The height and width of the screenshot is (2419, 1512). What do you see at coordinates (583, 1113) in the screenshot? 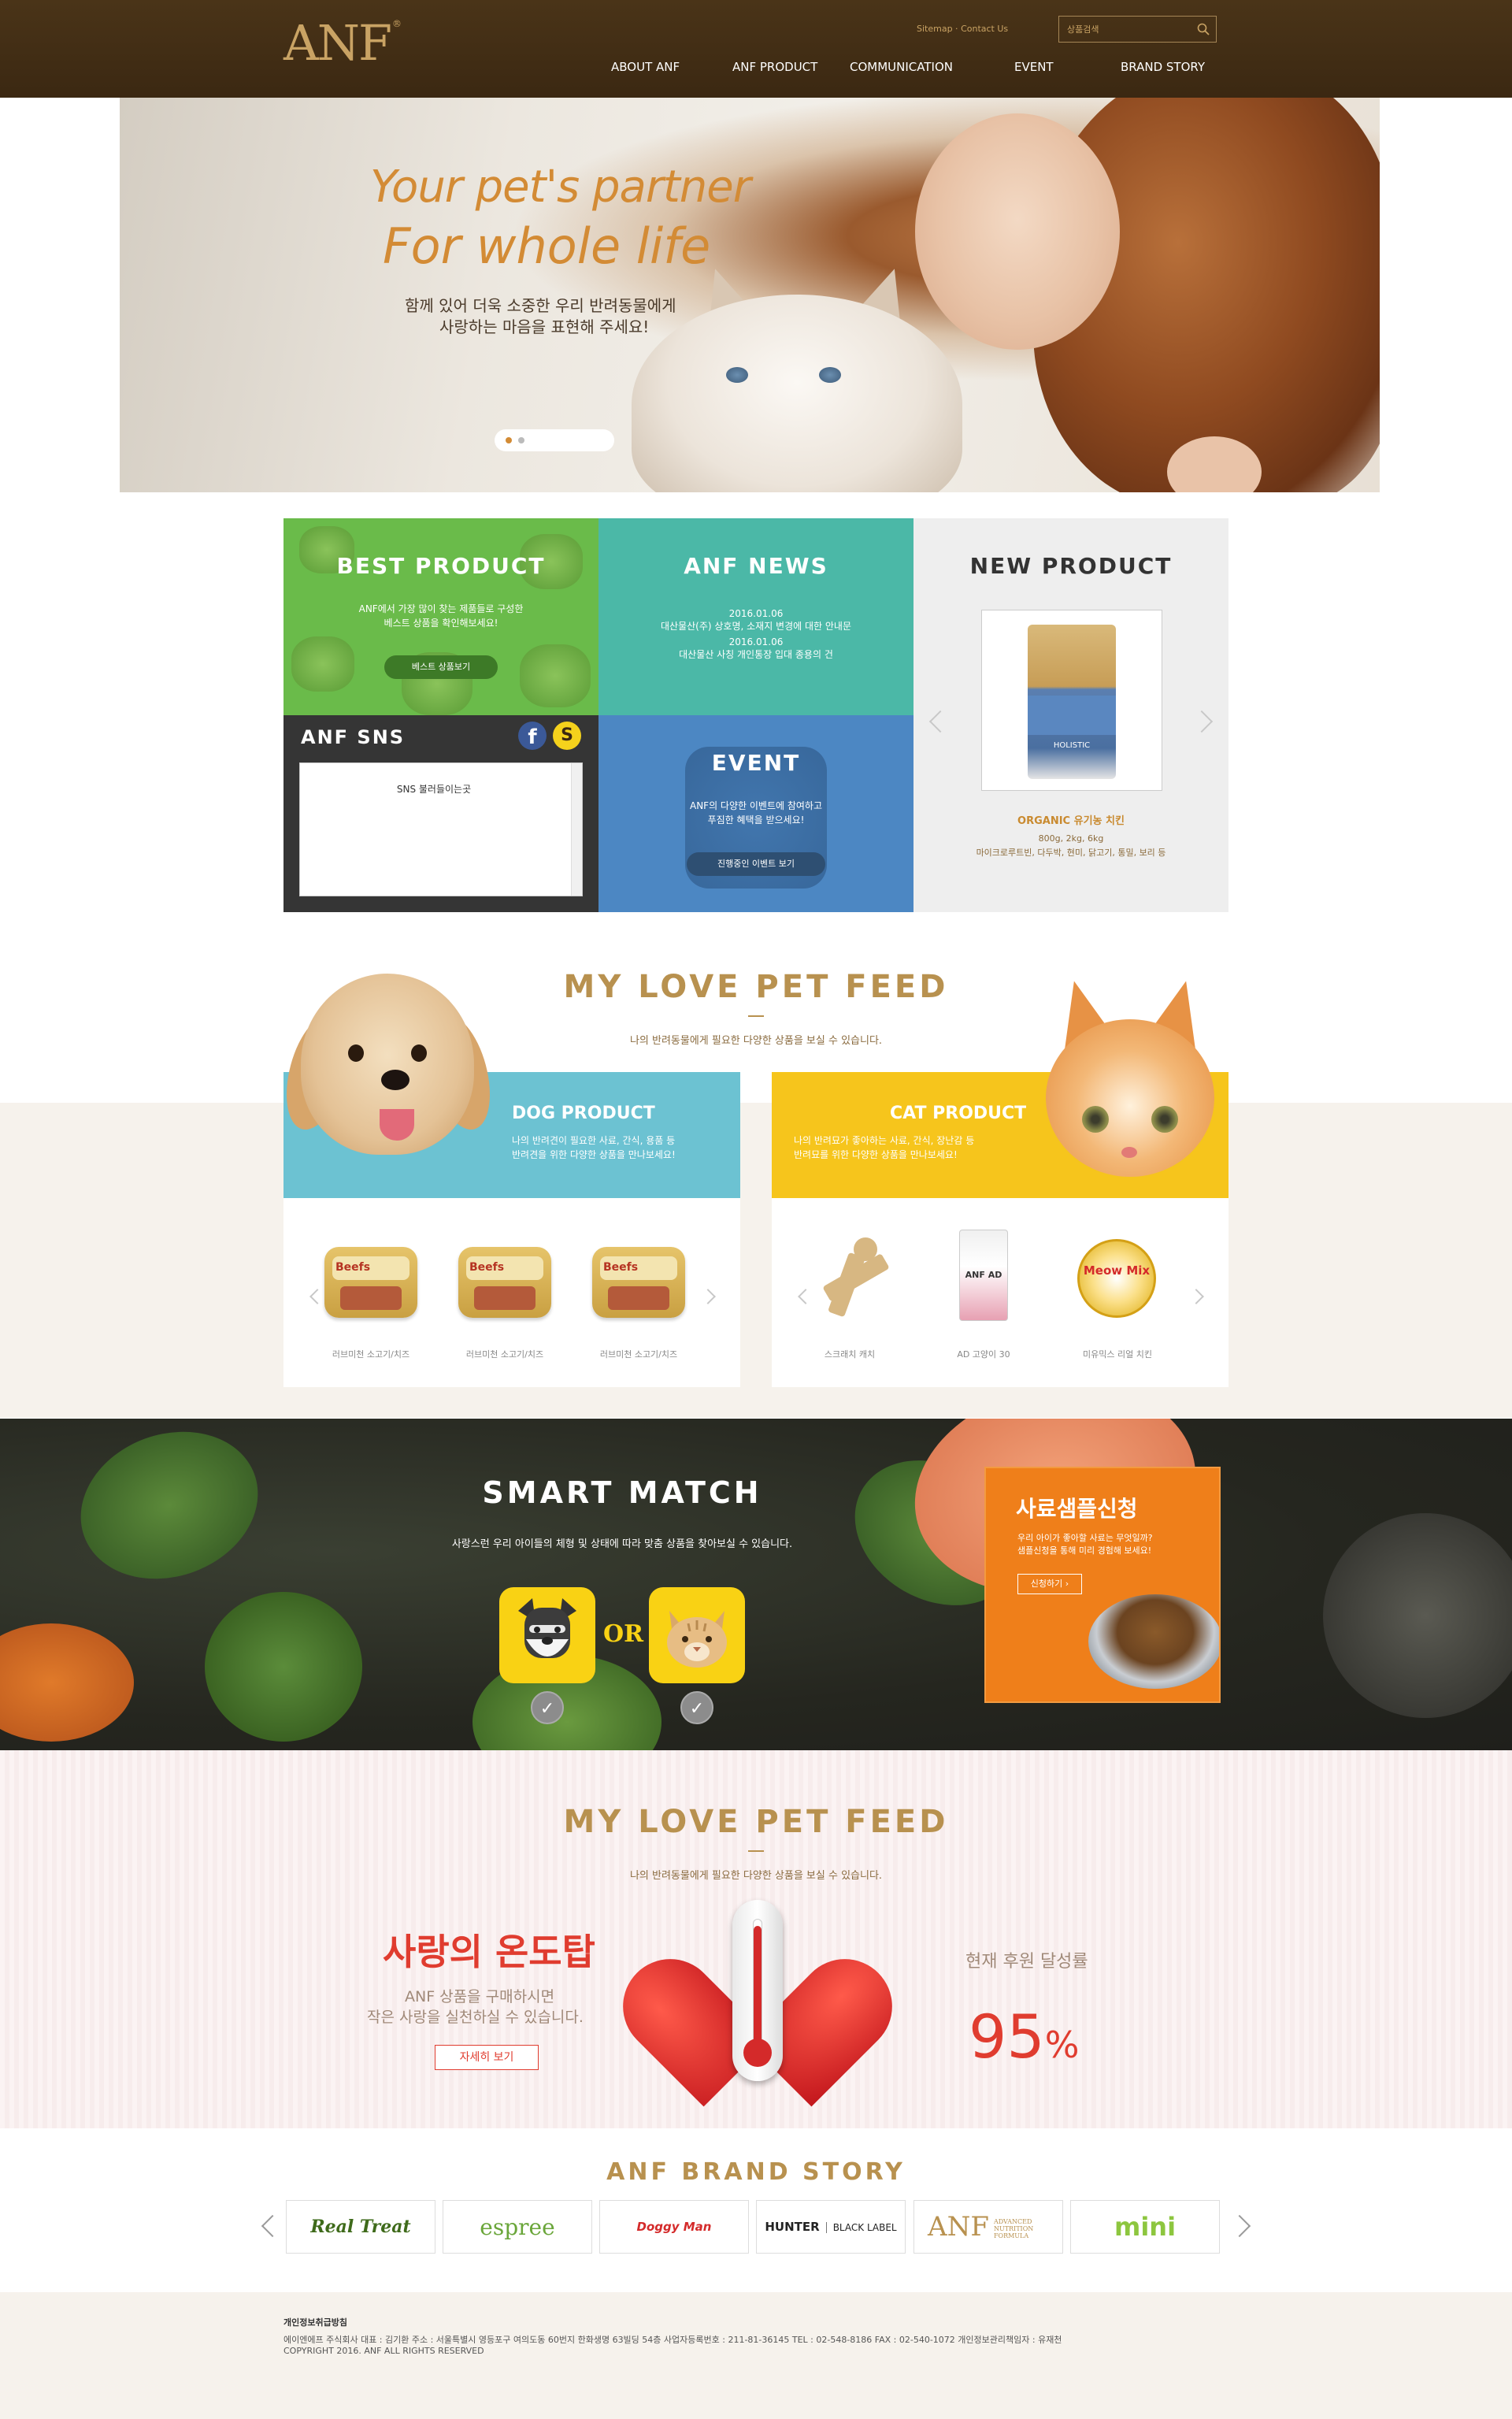
I see `dog-product-title: DOG PRODUCT` at bounding box center [583, 1113].